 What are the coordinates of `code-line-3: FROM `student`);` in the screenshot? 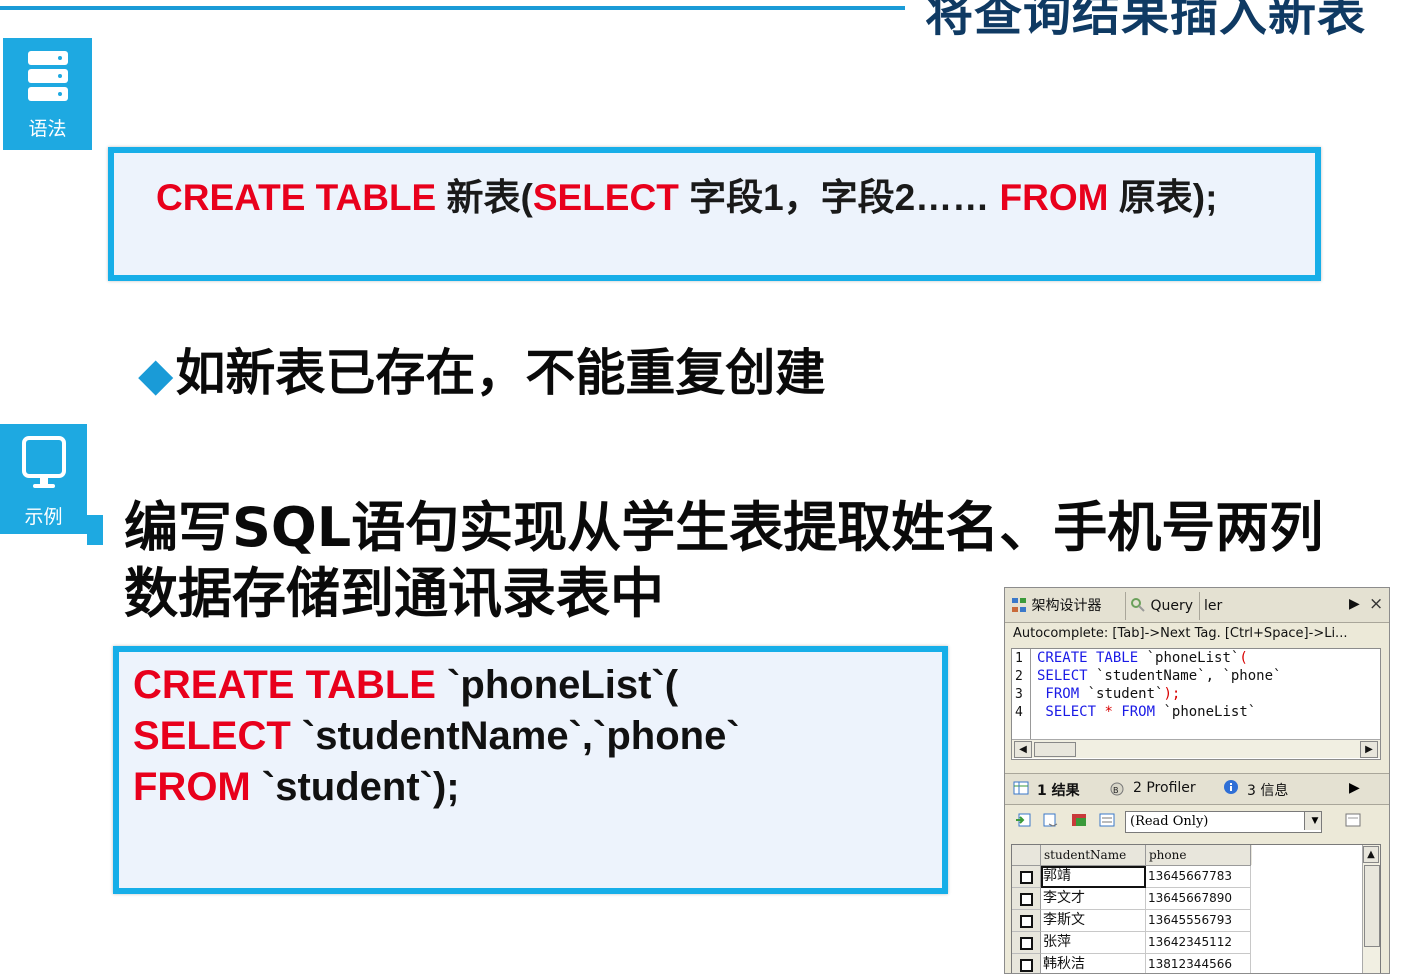 It's located at (1108, 694).